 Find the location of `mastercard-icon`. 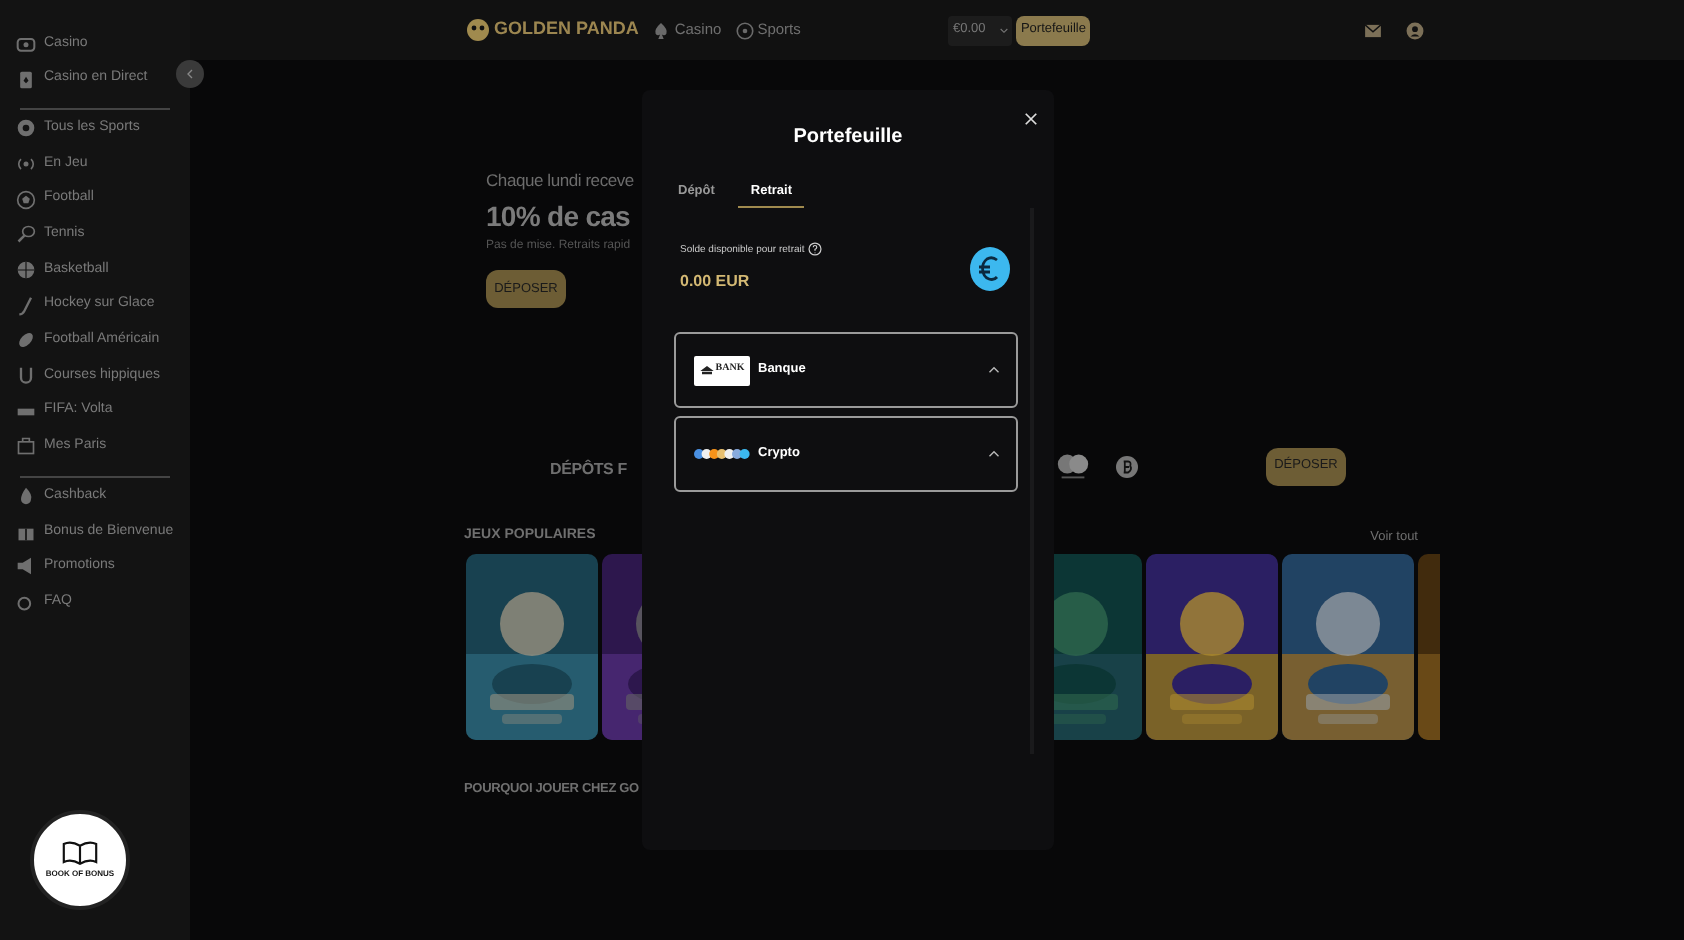

mastercard-icon is located at coordinates (1073, 466).